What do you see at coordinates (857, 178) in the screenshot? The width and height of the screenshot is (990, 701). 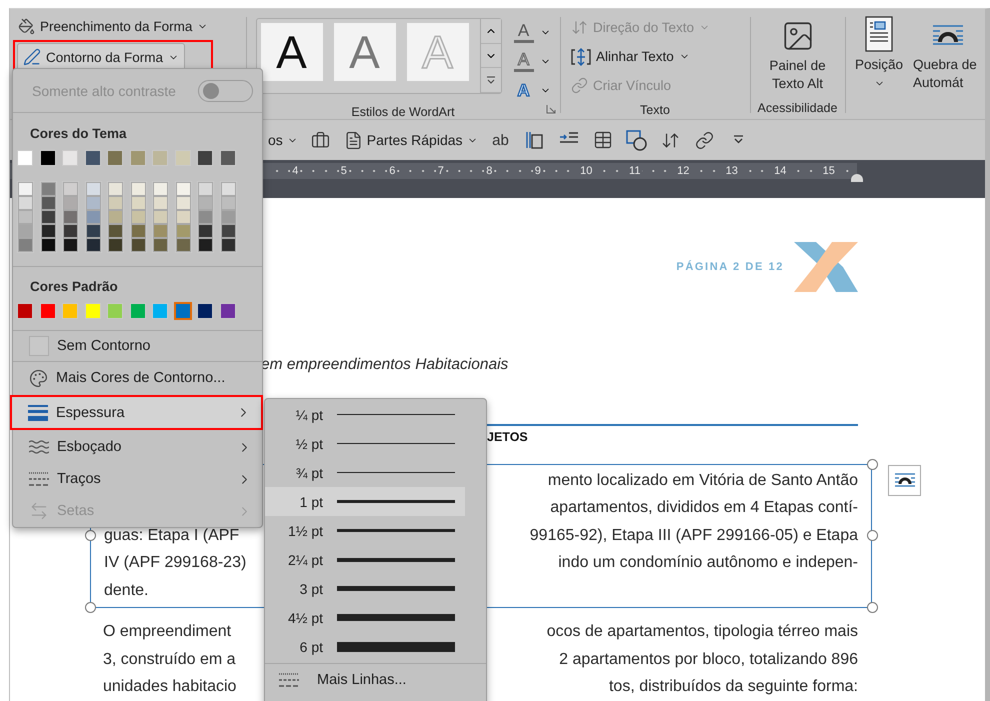 I see `indent-marker` at bounding box center [857, 178].